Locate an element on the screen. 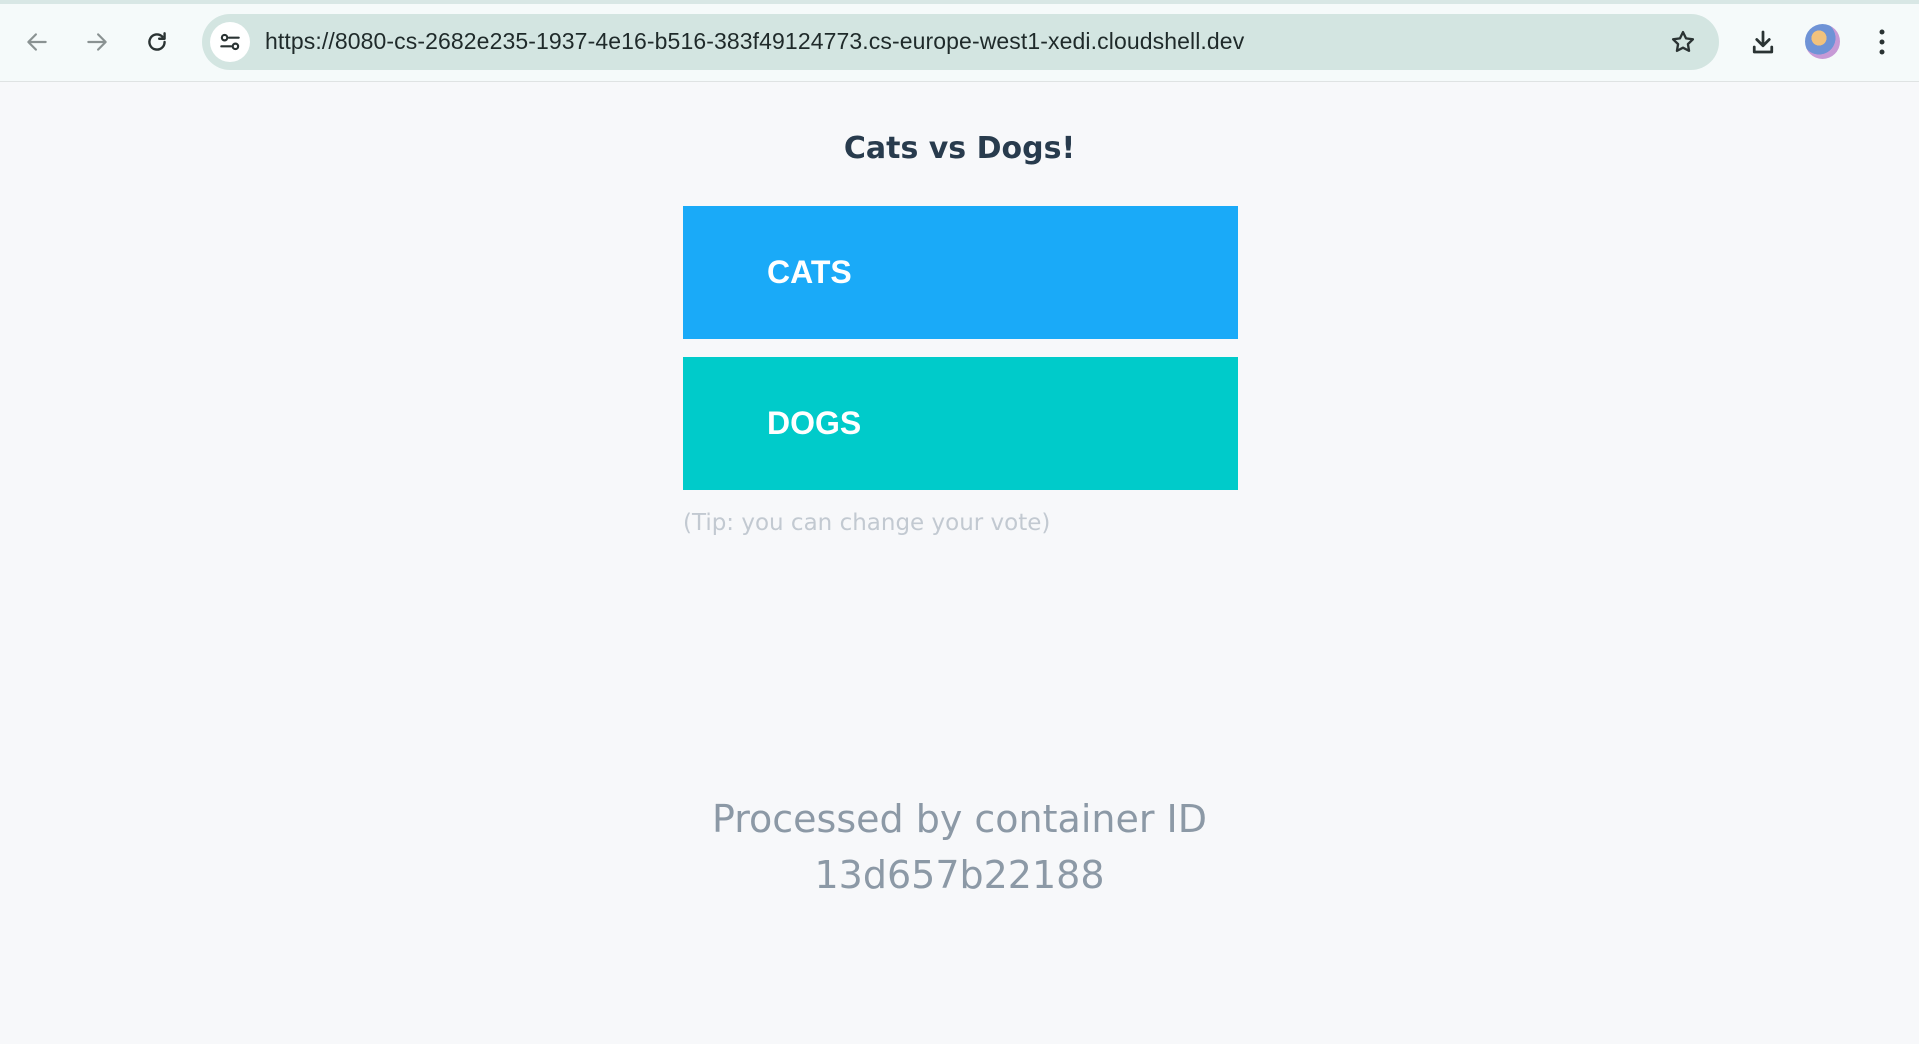 The image size is (1919, 1044). site-info-button is located at coordinates (230, 42).